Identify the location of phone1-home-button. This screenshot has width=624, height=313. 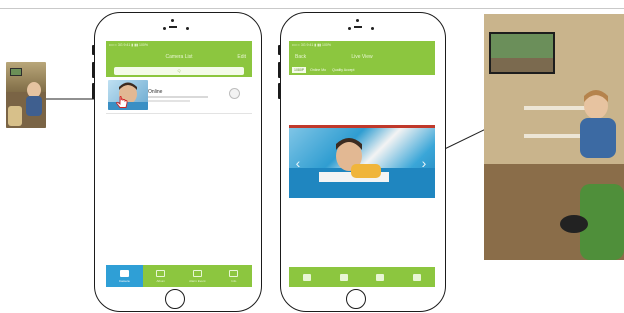
(175, 299).